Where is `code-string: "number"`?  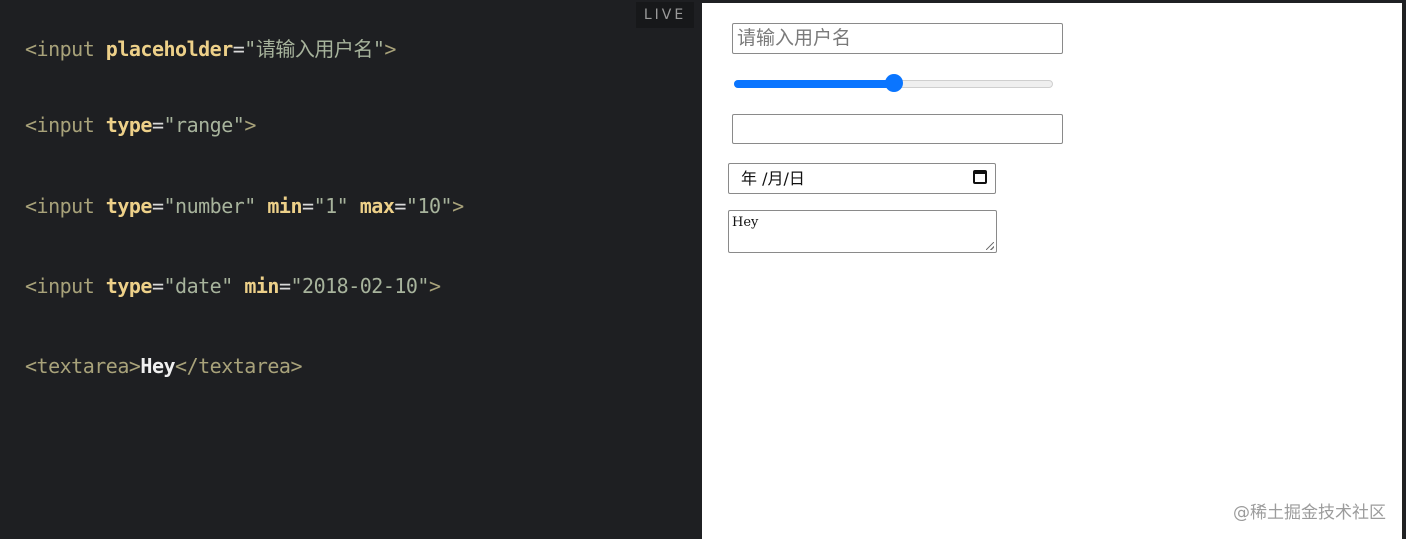
code-string: "number" is located at coordinates (210, 206).